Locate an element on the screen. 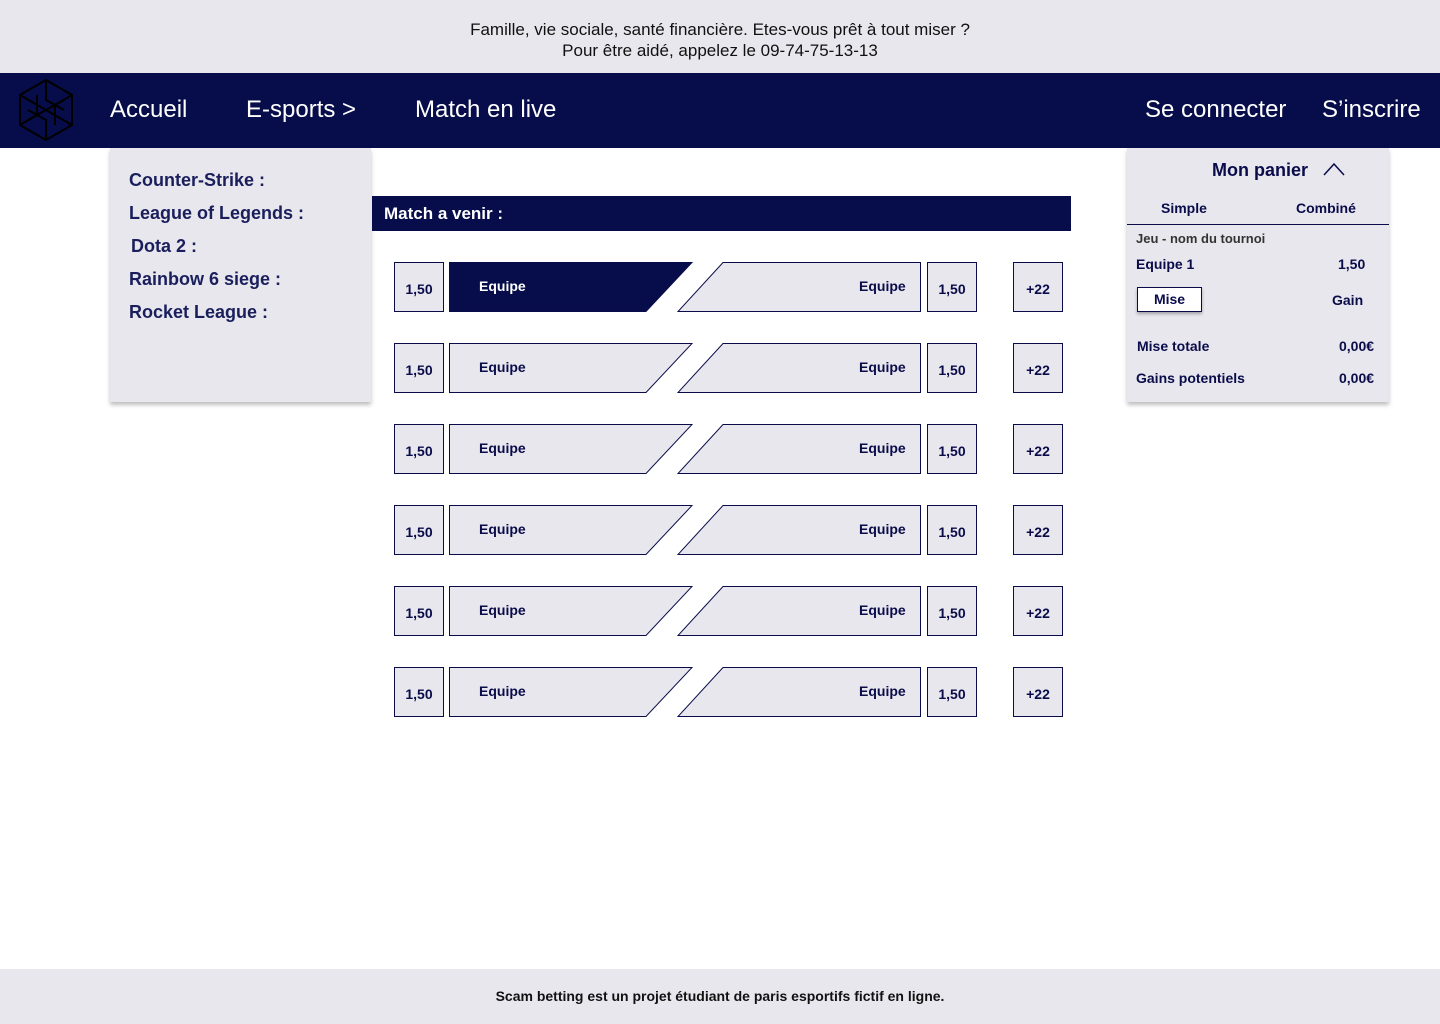  potential-gains-label: Gains potentiels is located at coordinates (1190, 378).